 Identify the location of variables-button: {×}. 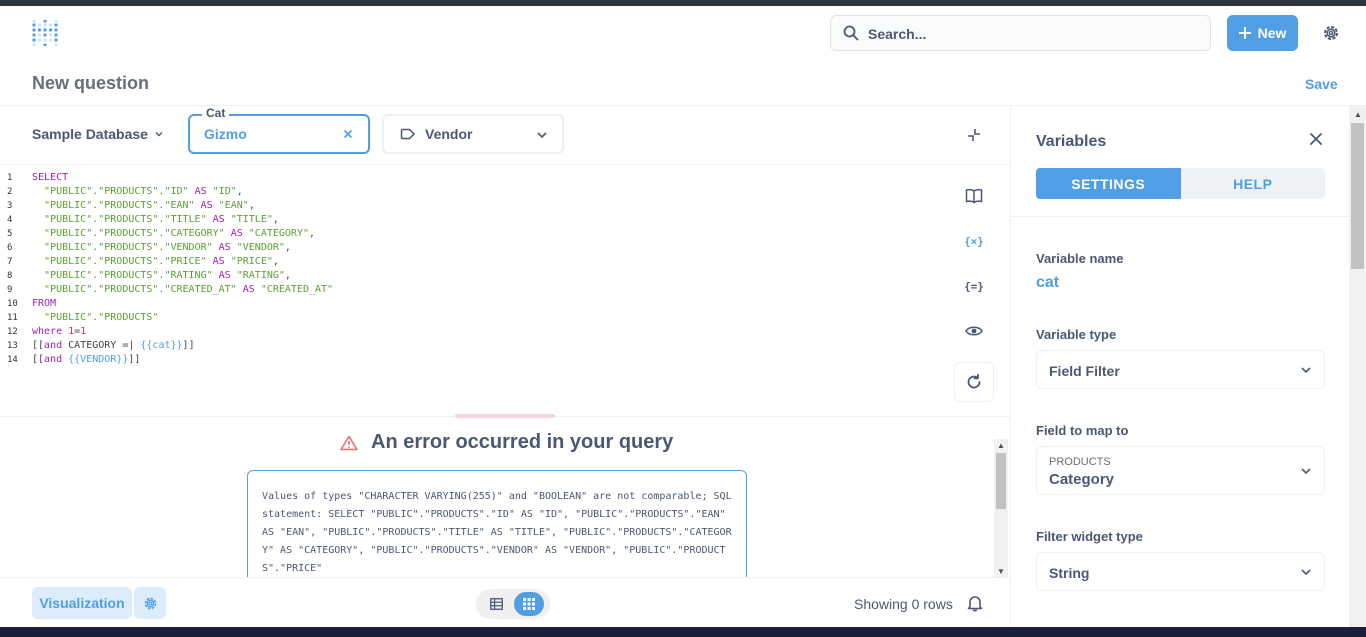
(974, 241).